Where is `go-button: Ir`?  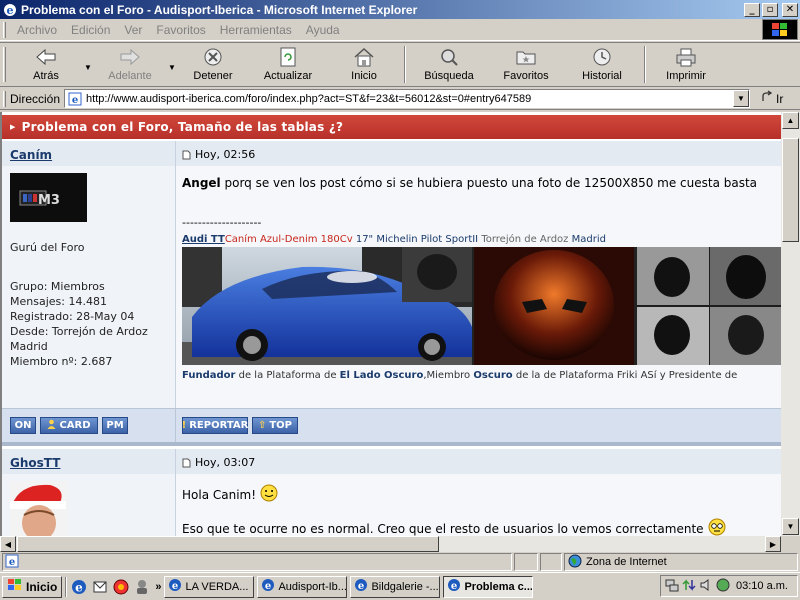 go-button: Ir is located at coordinates (771, 98).